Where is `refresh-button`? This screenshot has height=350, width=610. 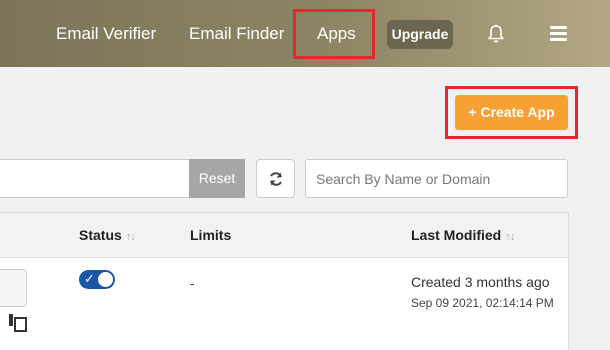
refresh-button is located at coordinates (275, 178).